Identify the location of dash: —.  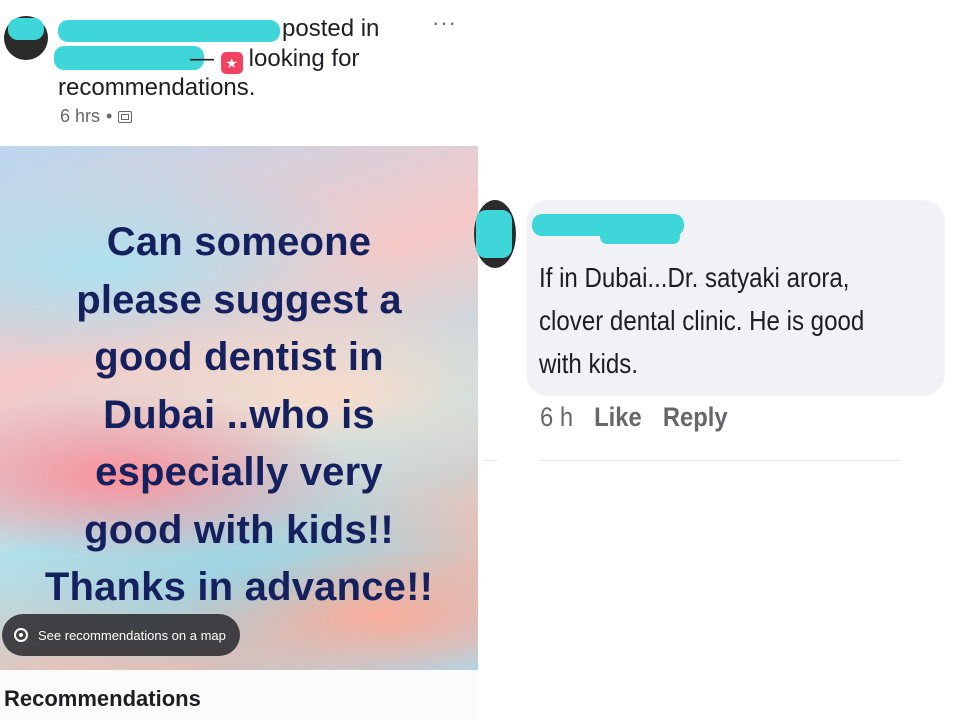
(205, 58).